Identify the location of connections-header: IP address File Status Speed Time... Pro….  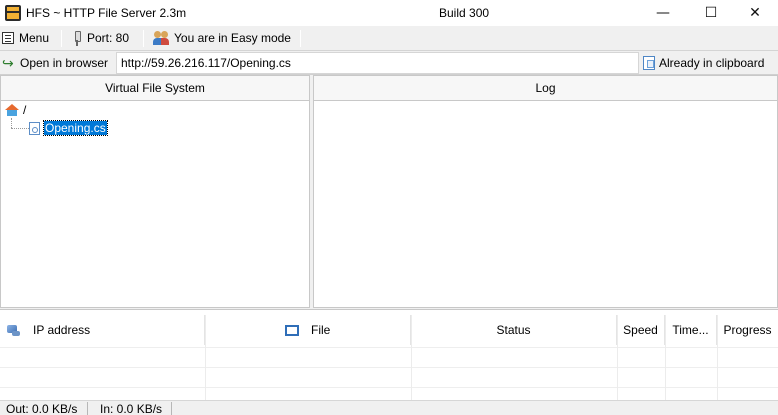
(389, 330).